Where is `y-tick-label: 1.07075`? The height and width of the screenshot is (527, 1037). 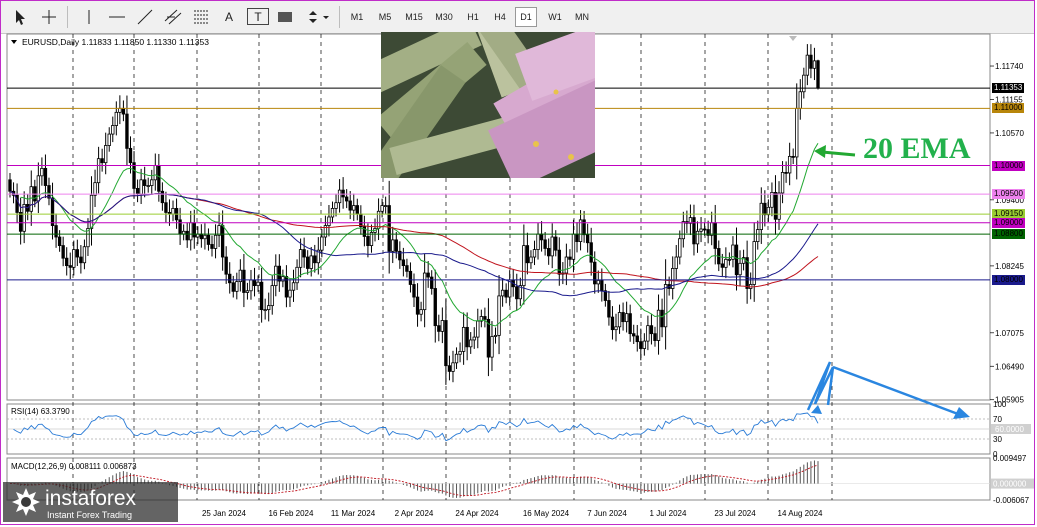
y-tick-label: 1.07075 is located at coordinates (1009, 333).